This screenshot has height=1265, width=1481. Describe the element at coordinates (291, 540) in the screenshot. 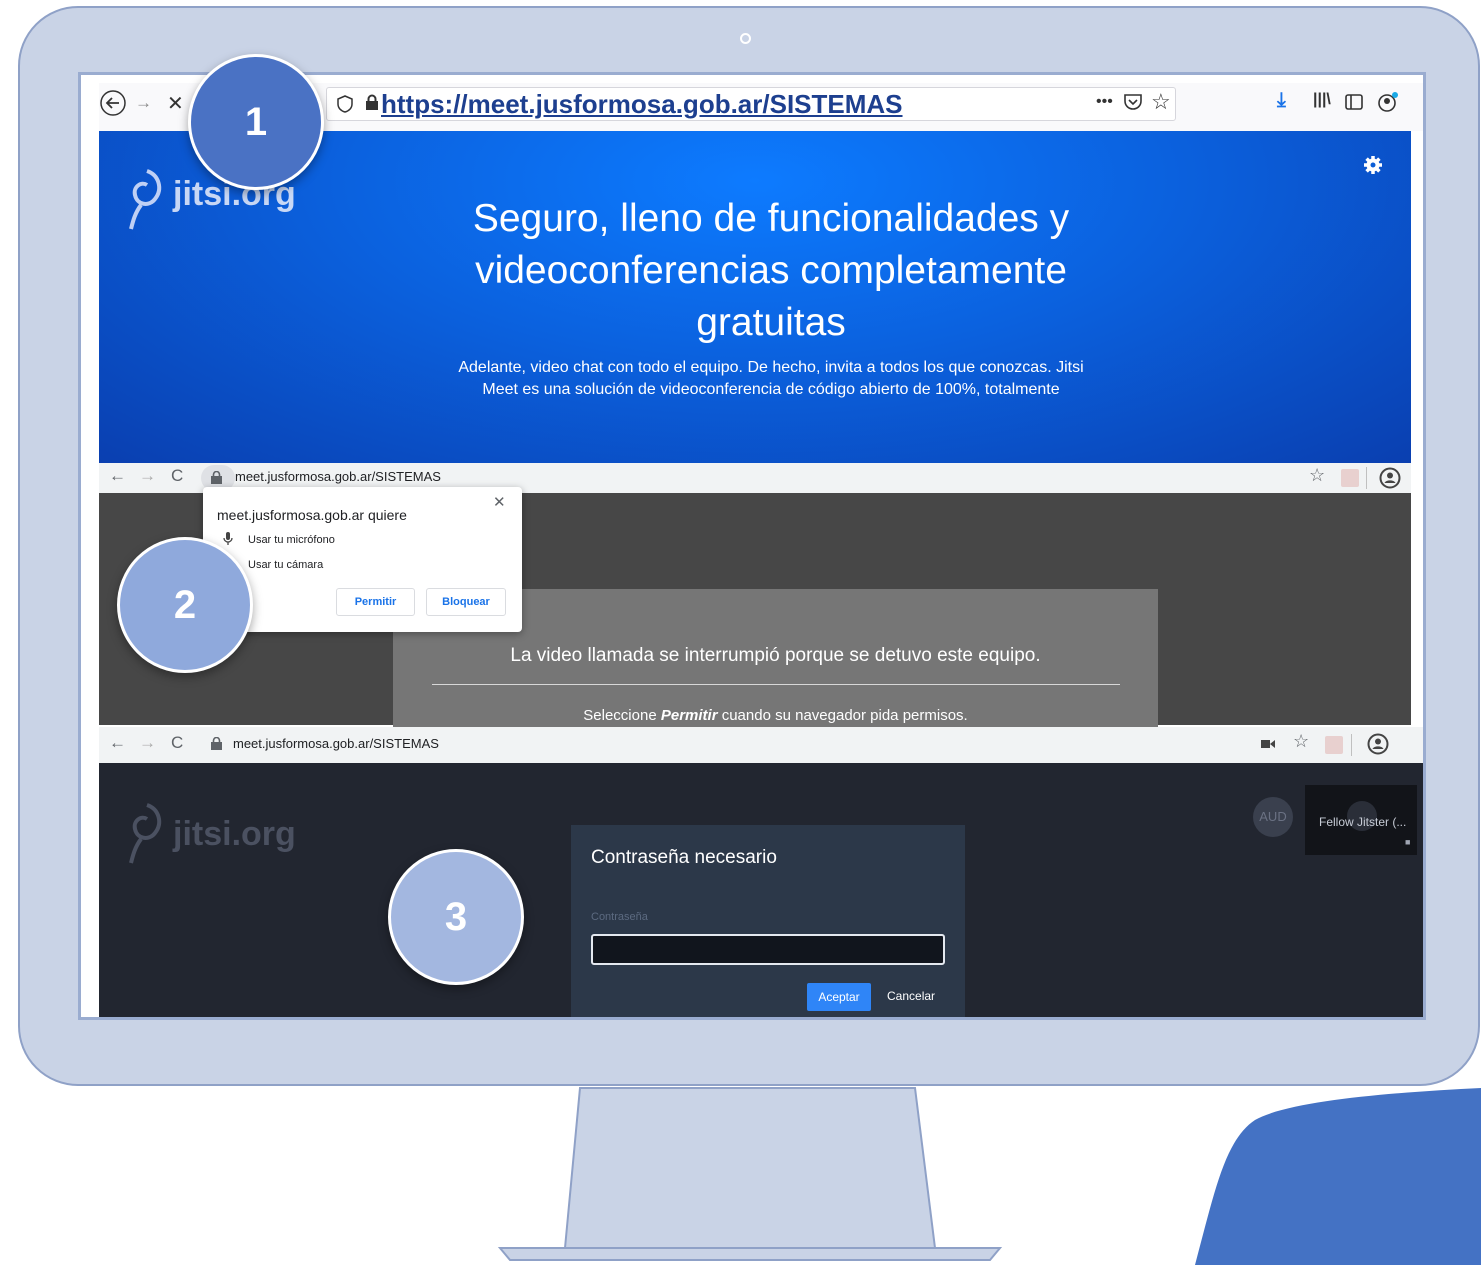

I see `mic-permission-label: Usar tu micrófono` at that location.